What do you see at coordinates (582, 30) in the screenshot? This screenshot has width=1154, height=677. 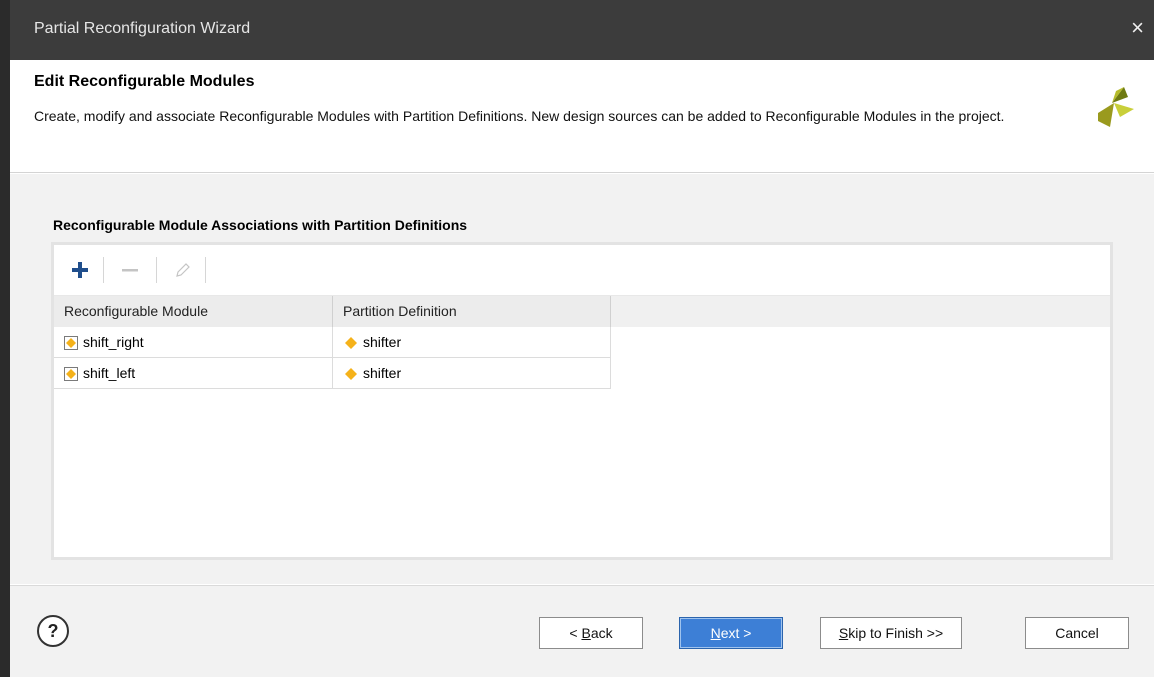 I see `title-bar: Partial Reconfiguration Wizard ×` at bounding box center [582, 30].